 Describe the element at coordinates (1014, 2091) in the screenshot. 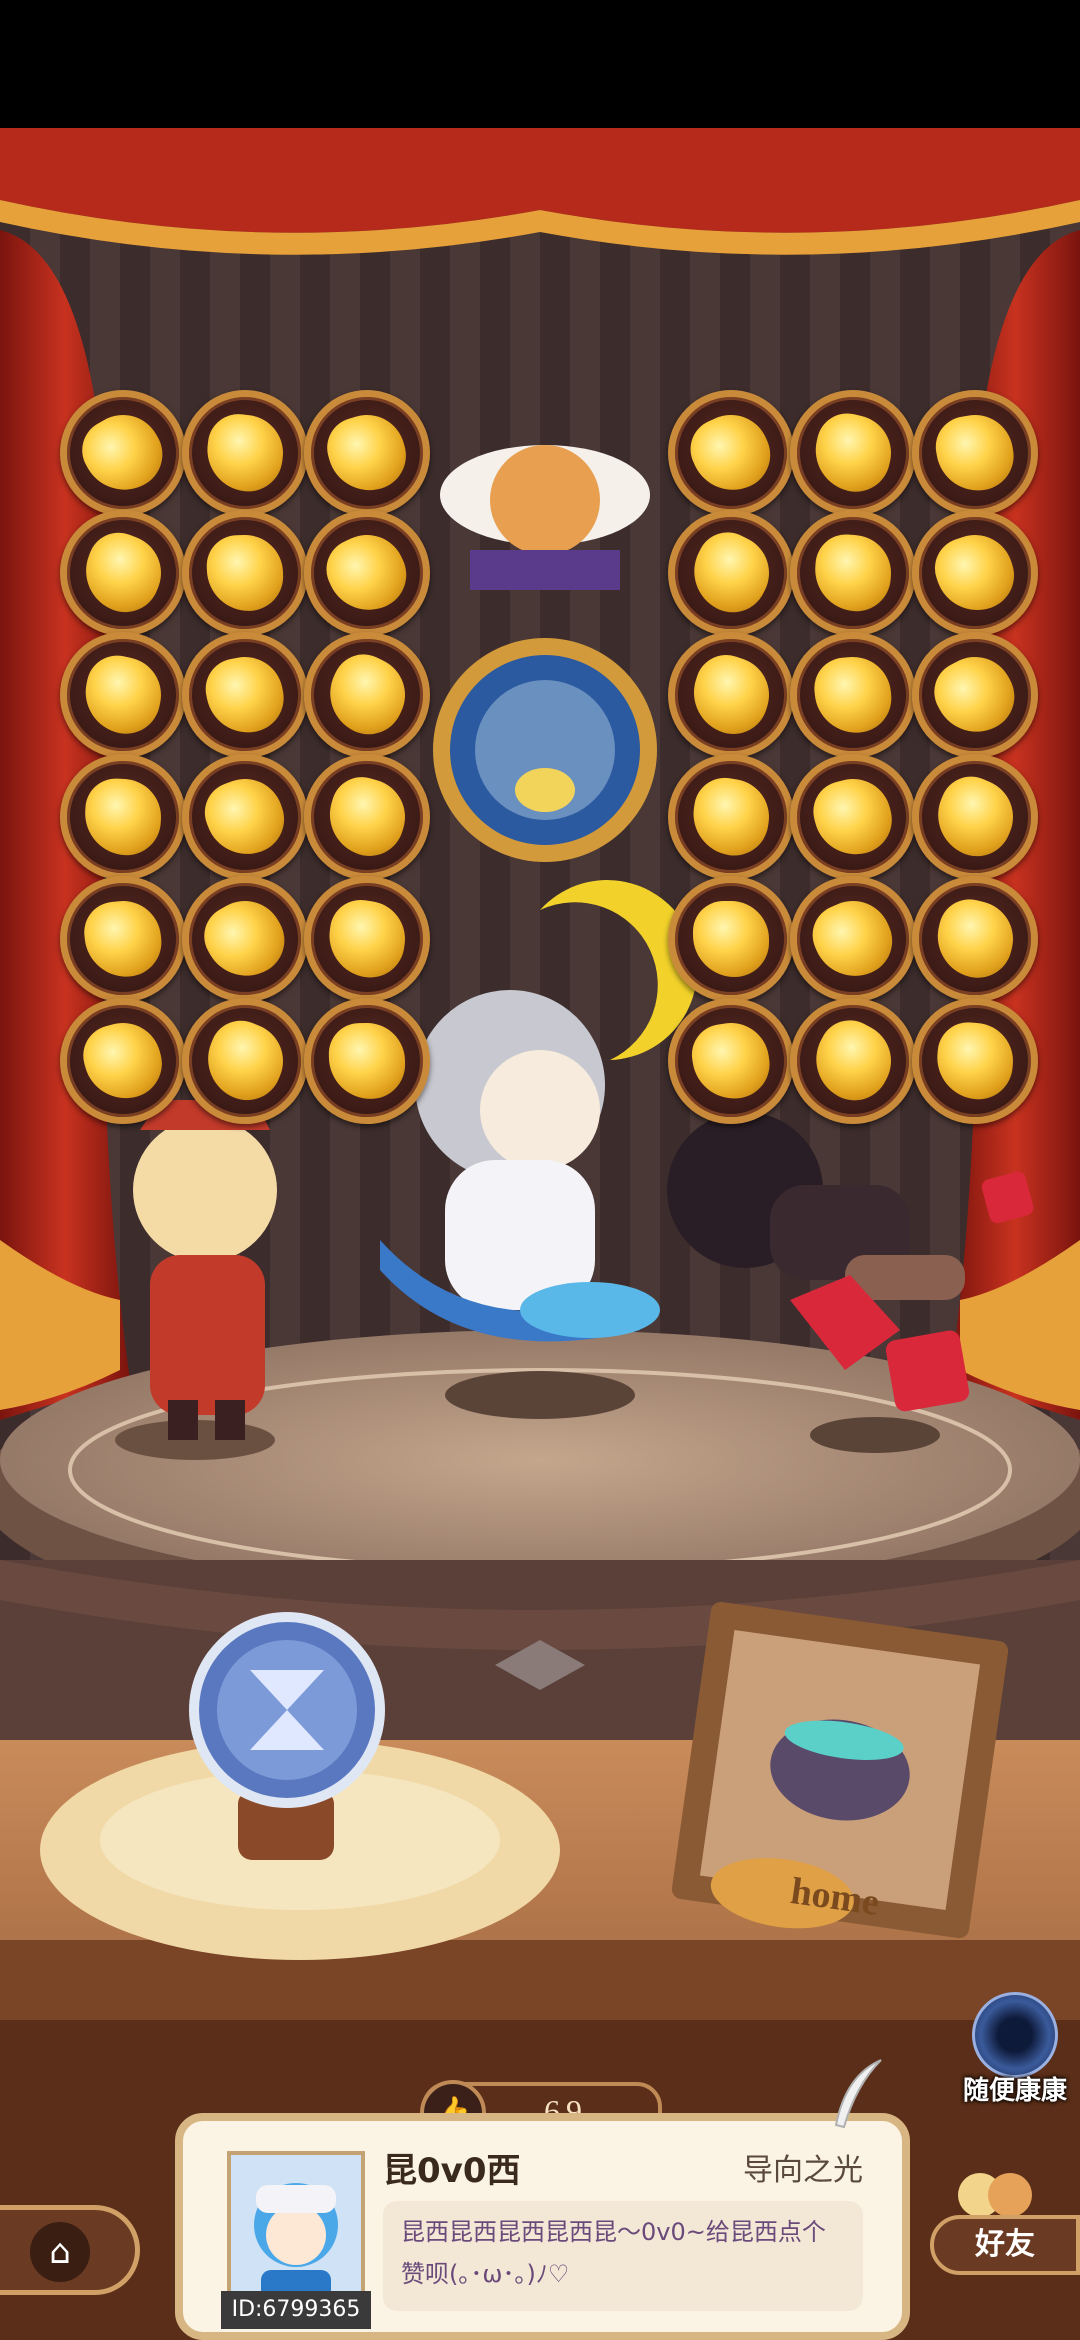

I see `random-visit-label: 随便康康` at that location.